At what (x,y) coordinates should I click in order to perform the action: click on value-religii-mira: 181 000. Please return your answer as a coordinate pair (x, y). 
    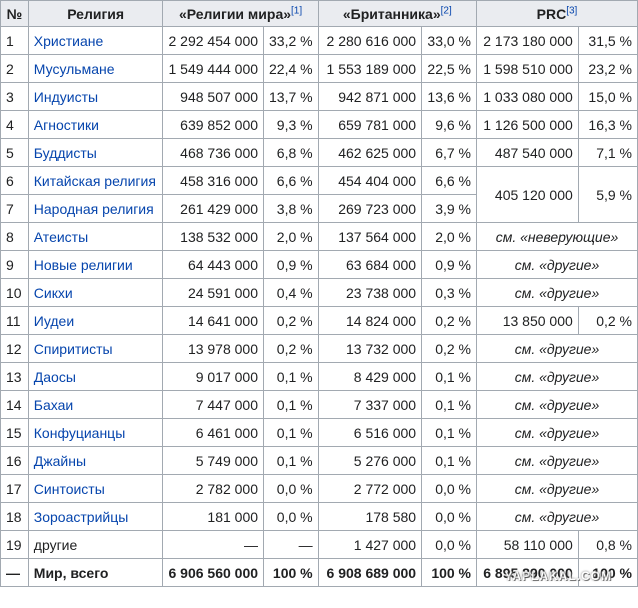
    Looking at the image, I should click on (213, 516).